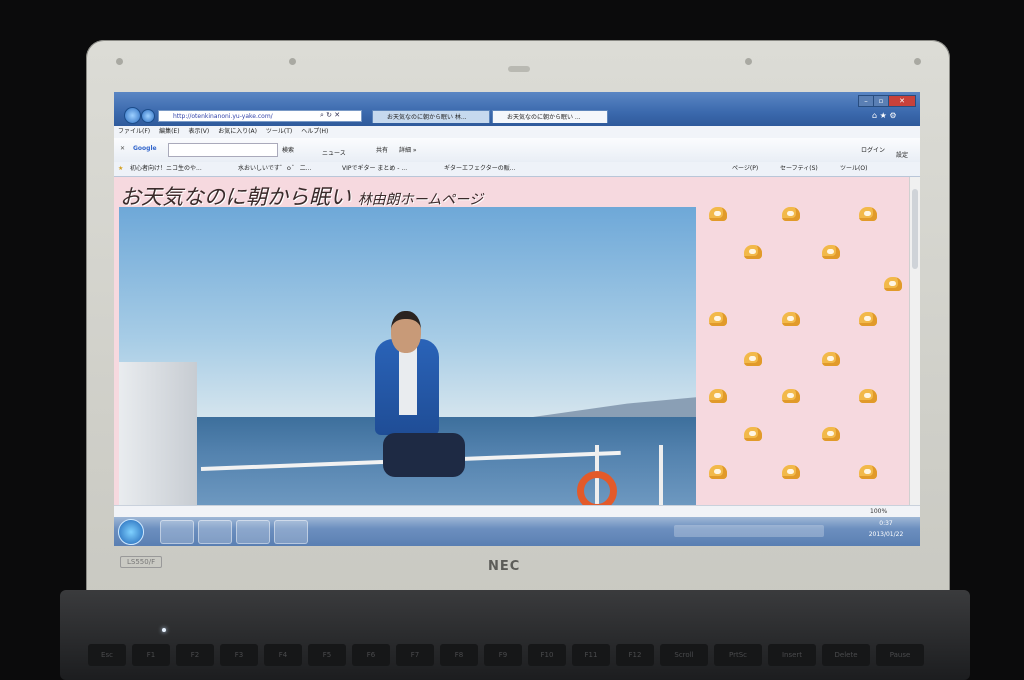  Describe the element at coordinates (408, 149) in the screenshot. I see `more-button: 詳細 »` at that location.